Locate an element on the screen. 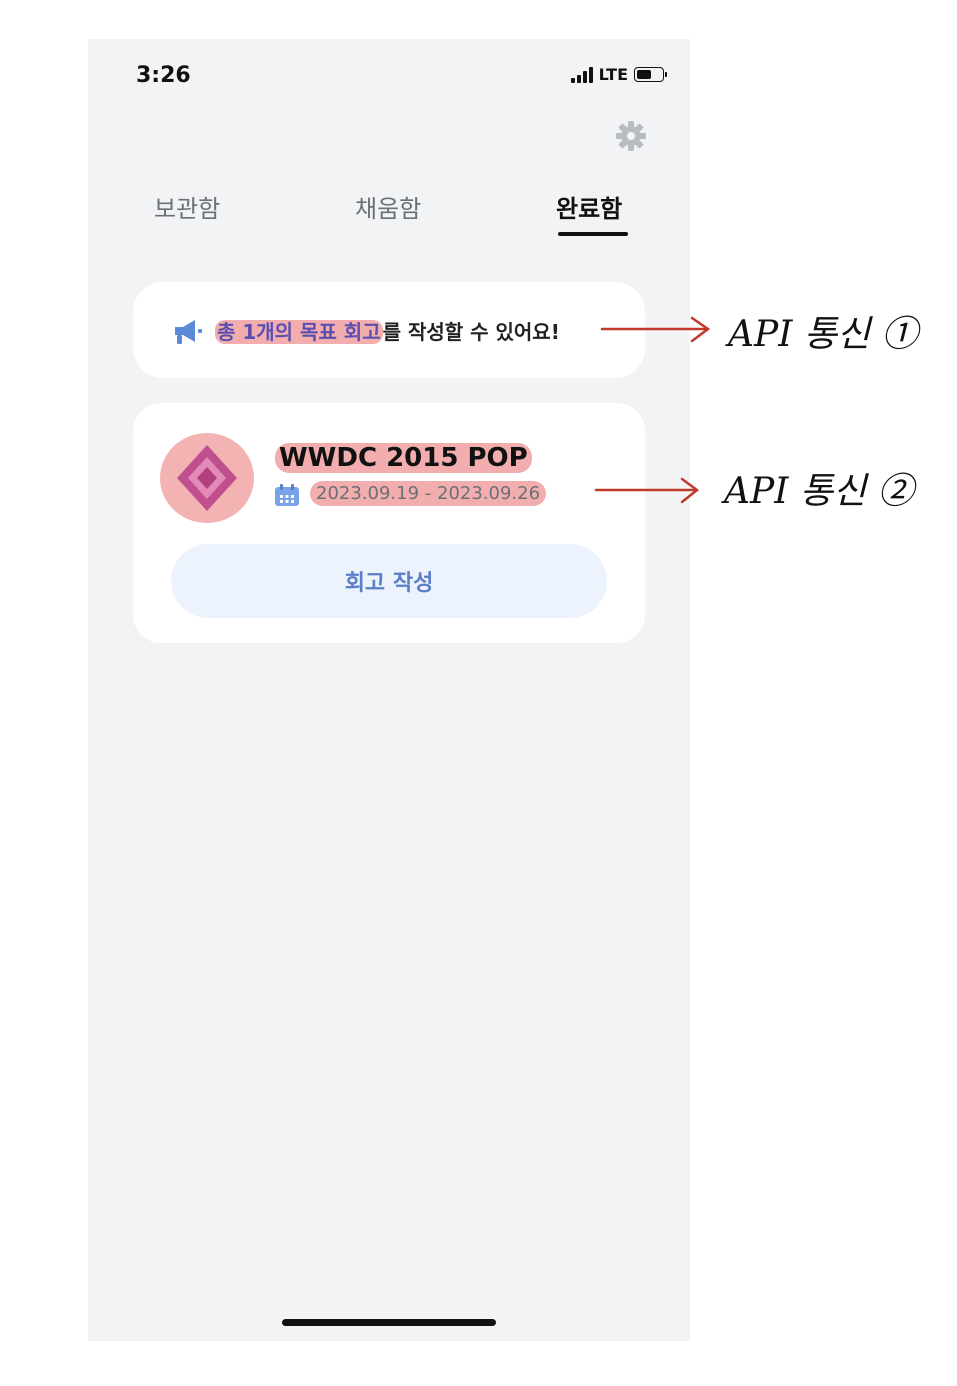 This screenshot has width=957, height=1386. notice-highlight: 총 1개의 목표 회고 is located at coordinates (299, 332).